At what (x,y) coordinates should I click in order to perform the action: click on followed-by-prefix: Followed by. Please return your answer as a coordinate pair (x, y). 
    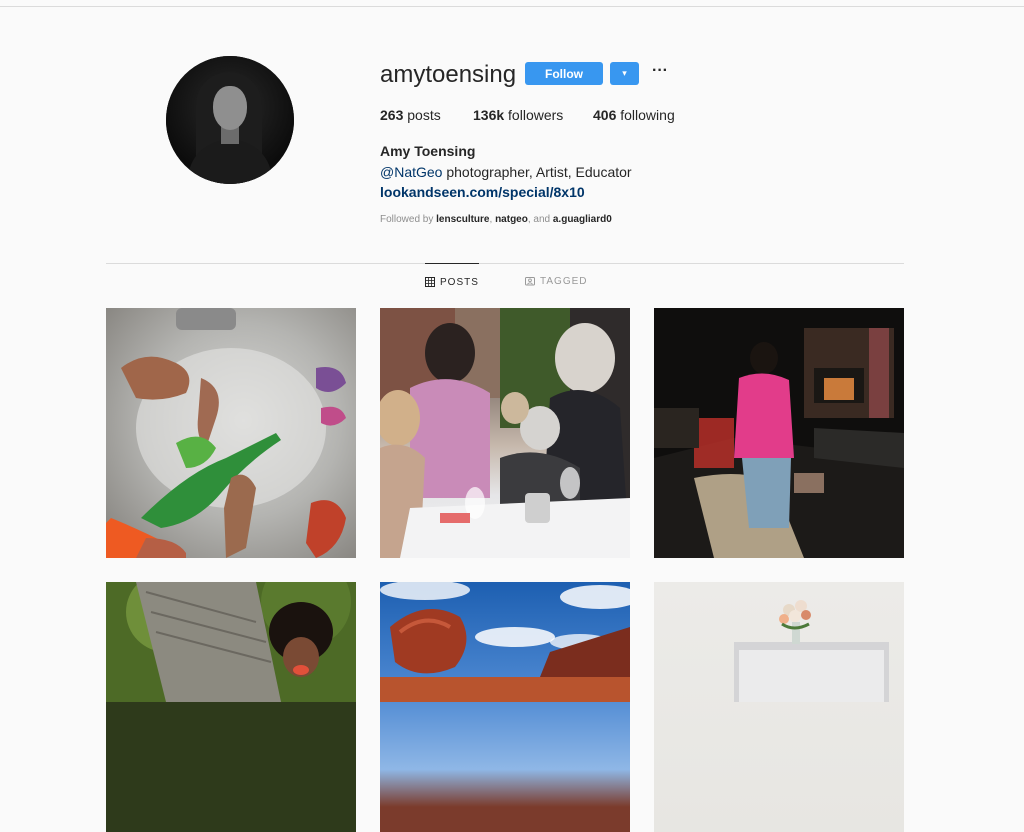
    Looking at the image, I should click on (408, 219).